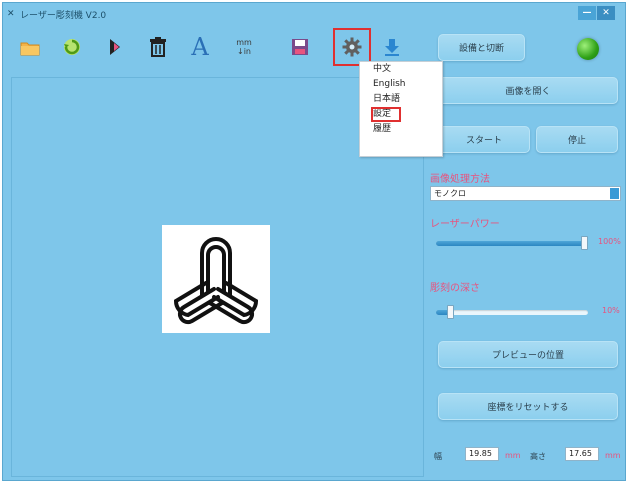 The image size is (628, 483). I want to click on height-unit: mm, so click(613, 455).